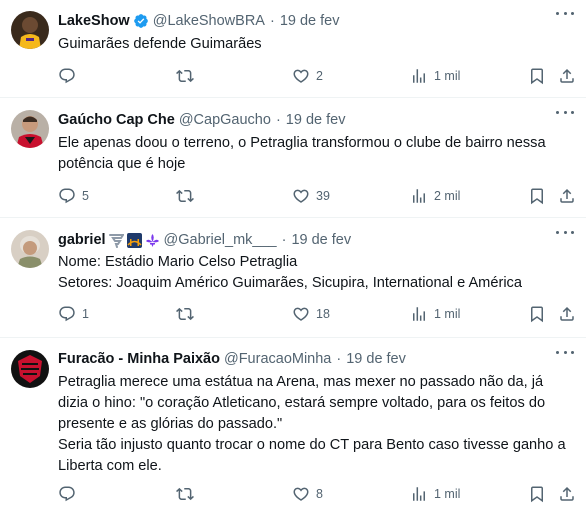 Image resolution: width=586 pixels, height=516 pixels. Describe the element at coordinates (209, 21) in the screenshot. I see `author-handle: @LakeShowBRA` at that location.